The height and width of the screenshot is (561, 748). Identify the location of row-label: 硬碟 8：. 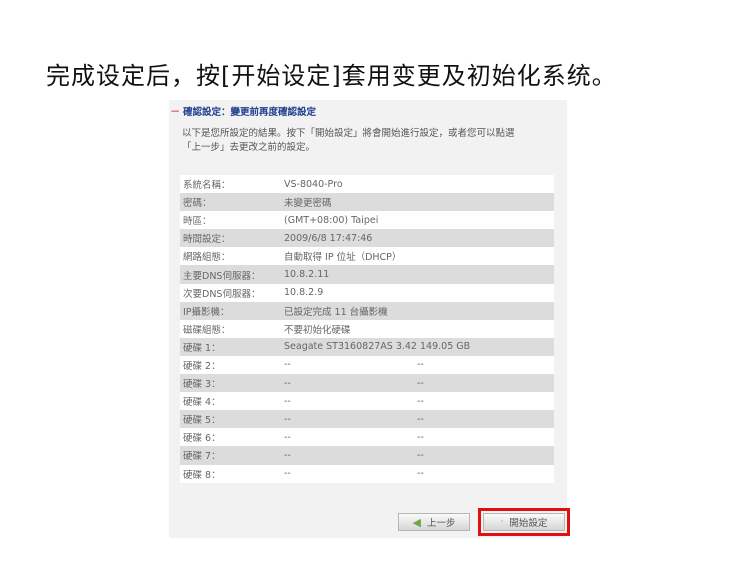
(202, 475).